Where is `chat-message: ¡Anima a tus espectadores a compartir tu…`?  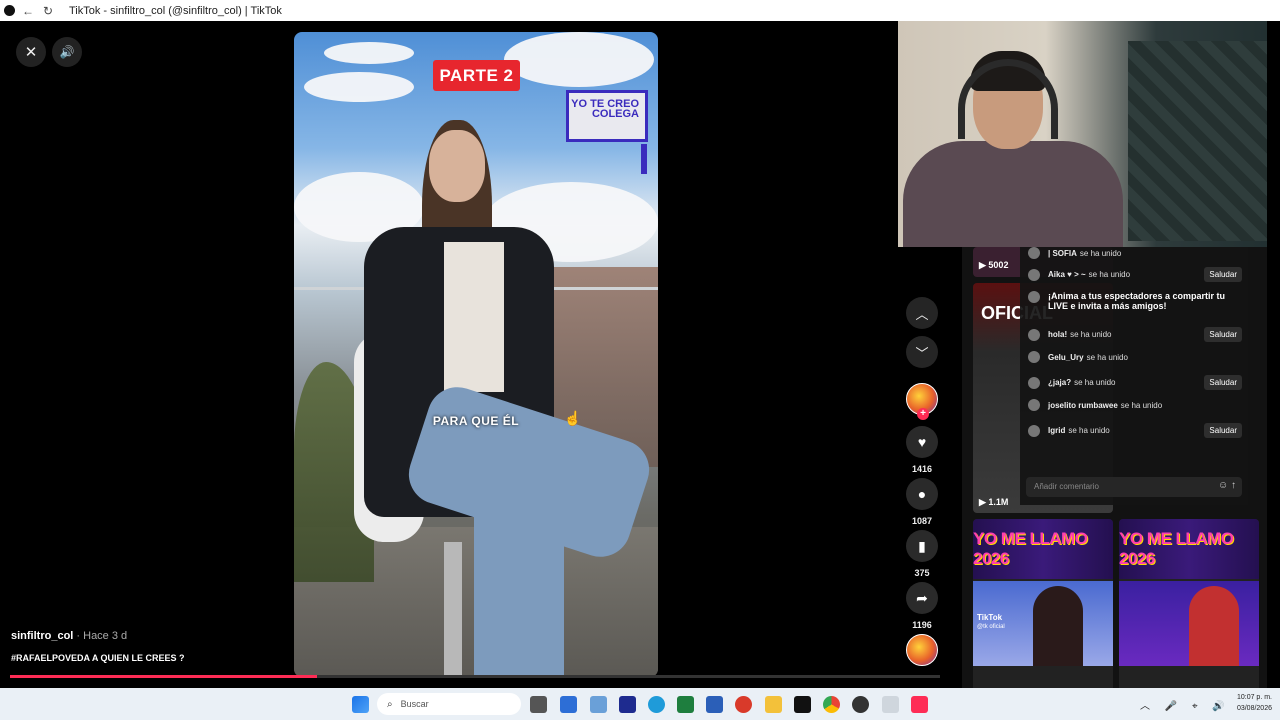 chat-message: ¡Anima a tus espectadores a compartir tu… is located at coordinates (1135, 301).